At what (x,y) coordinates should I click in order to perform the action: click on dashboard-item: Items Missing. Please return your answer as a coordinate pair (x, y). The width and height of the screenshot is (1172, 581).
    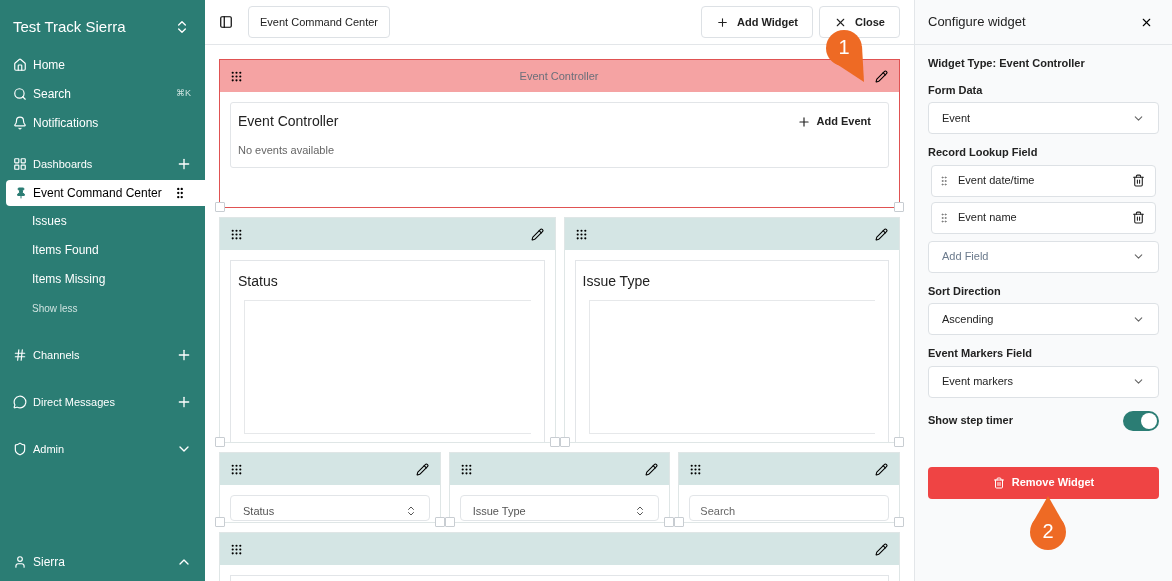
    Looking at the image, I should click on (102, 279).